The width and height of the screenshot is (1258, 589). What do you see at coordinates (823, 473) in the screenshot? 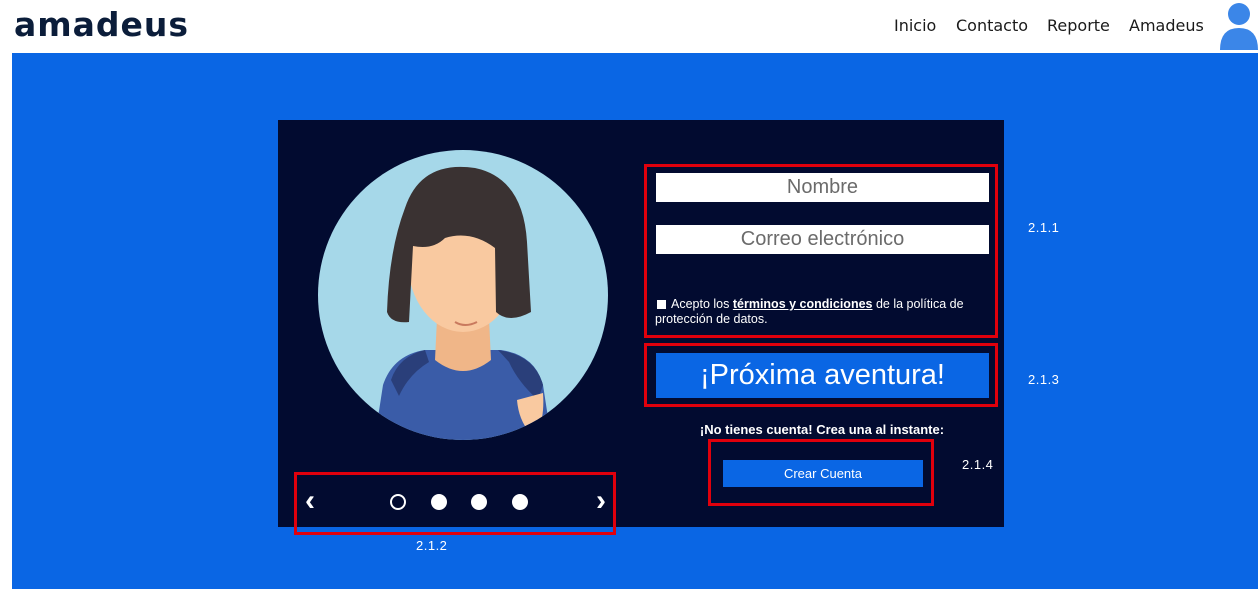
I see `create-account-button: Crear Cuenta` at bounding box center [823, 473].